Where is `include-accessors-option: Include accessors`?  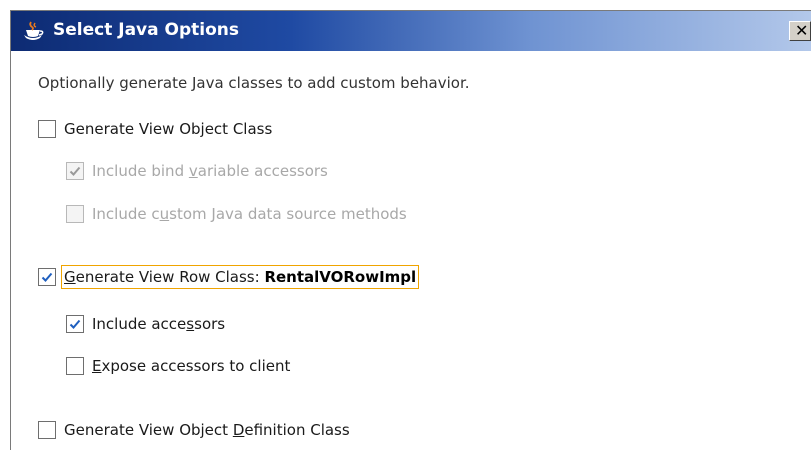 include-accessors-option: Include accessors is located at coordinates (145, 324).